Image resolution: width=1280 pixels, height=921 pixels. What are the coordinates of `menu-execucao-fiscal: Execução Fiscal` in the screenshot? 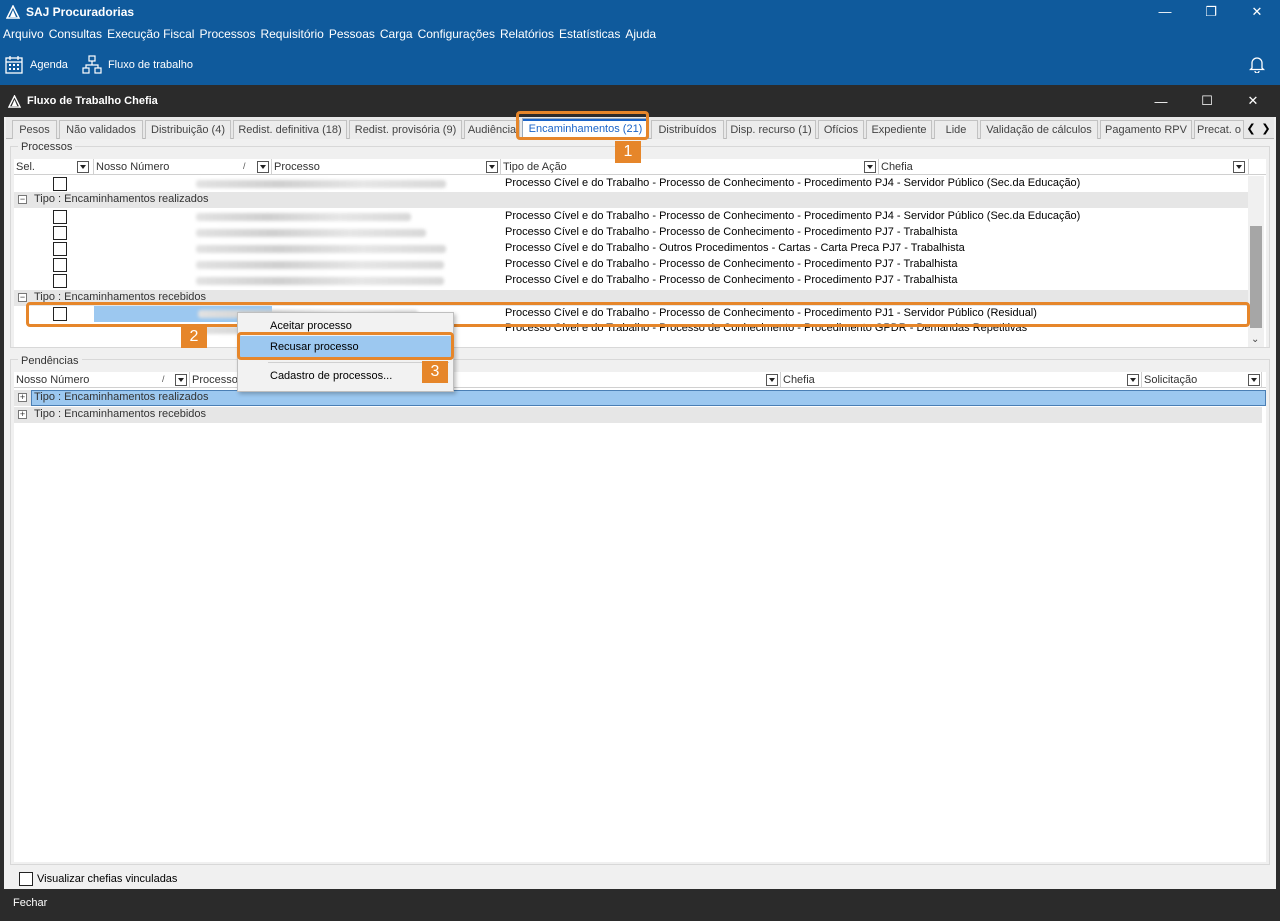 It's located at (153, 34).